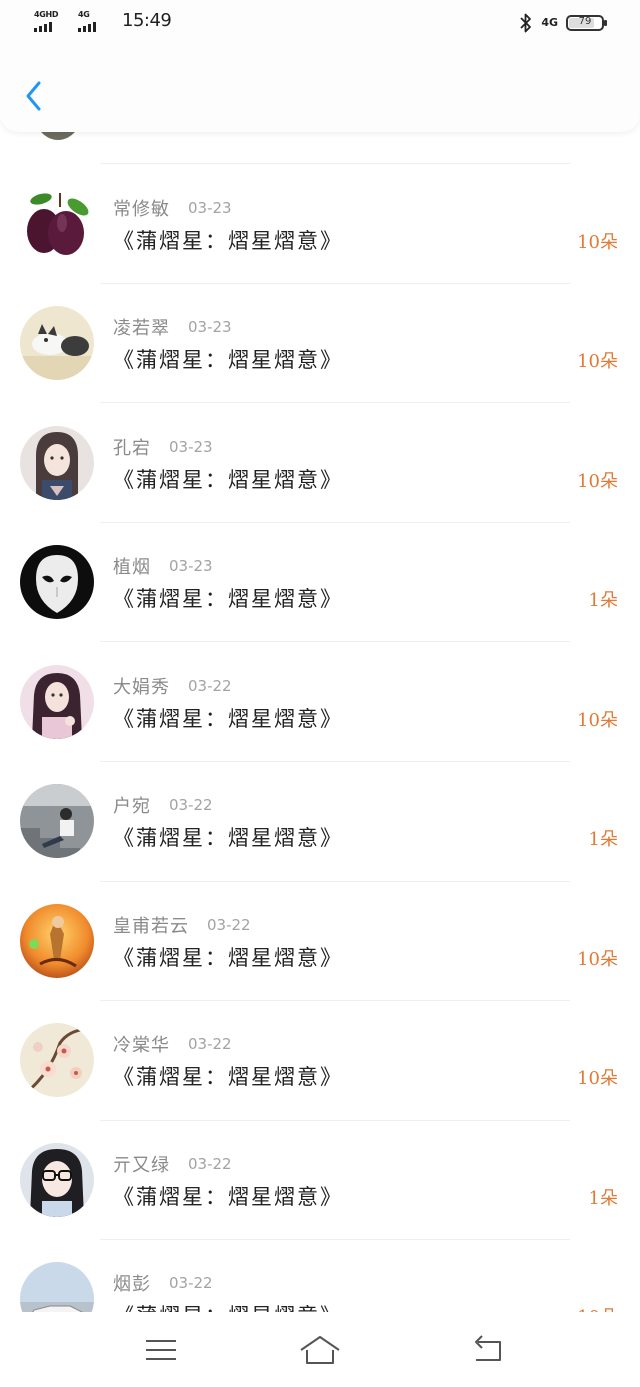  What do you see at coordinates (172, 208) in the screenshot?
I see `item-meta: 常修敏 03-23` at bounding box center [172, 208].